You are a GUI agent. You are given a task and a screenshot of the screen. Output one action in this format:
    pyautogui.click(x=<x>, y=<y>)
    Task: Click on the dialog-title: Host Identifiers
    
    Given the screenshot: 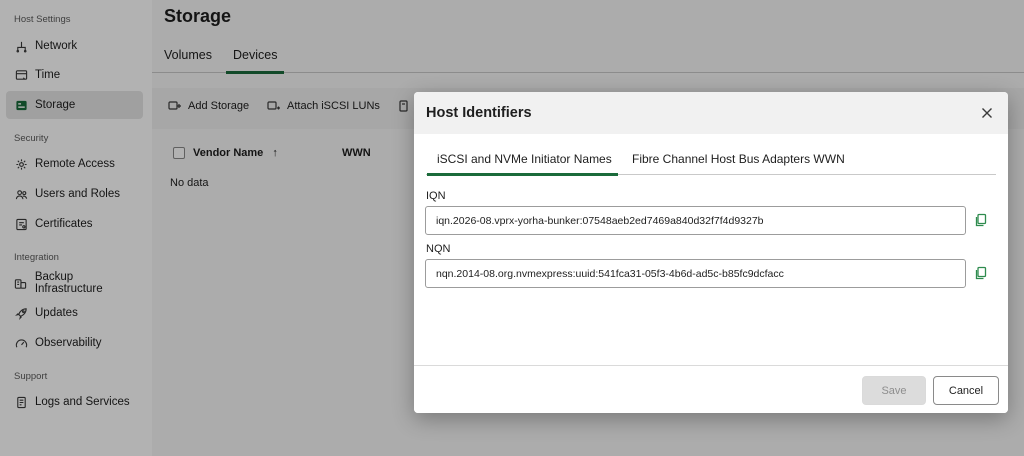 What is the action you would take?
    pyautogui.click(x=479, y=113)
    